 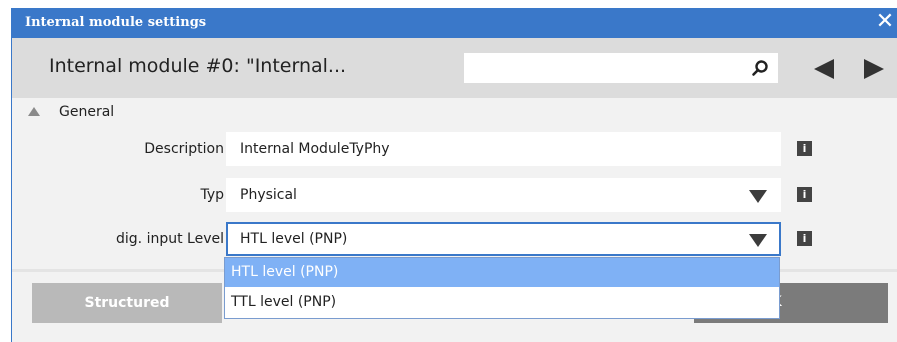 What do you see at coordinates (212, 195) in the screenshot?
I see `typ-label: Typ` at bounding box center [212, 195].